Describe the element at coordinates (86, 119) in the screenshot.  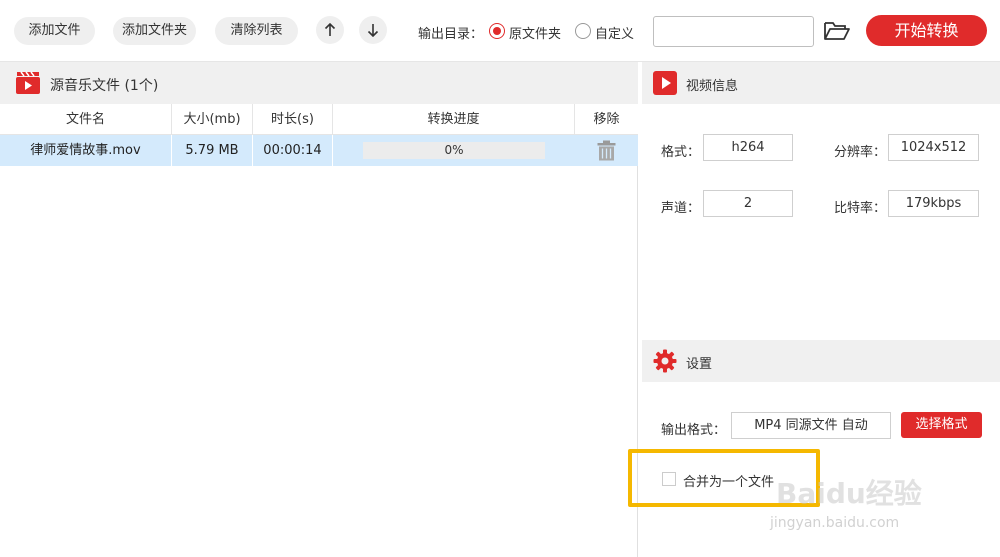
I see `column-header-name: 文件名` at that location.